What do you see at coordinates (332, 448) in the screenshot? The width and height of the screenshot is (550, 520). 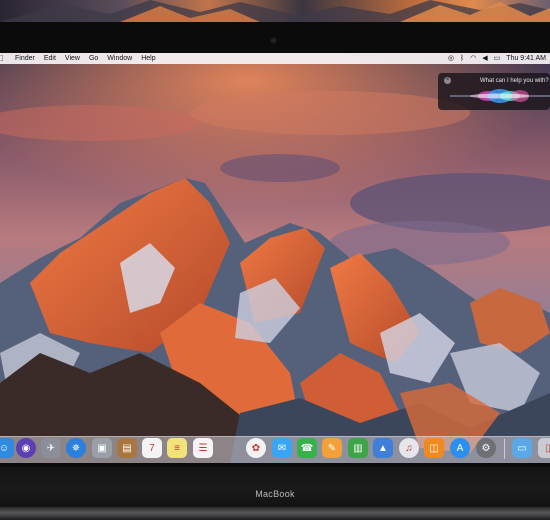 I see `pages-icon: ✎` at bounding box center [332, 448].